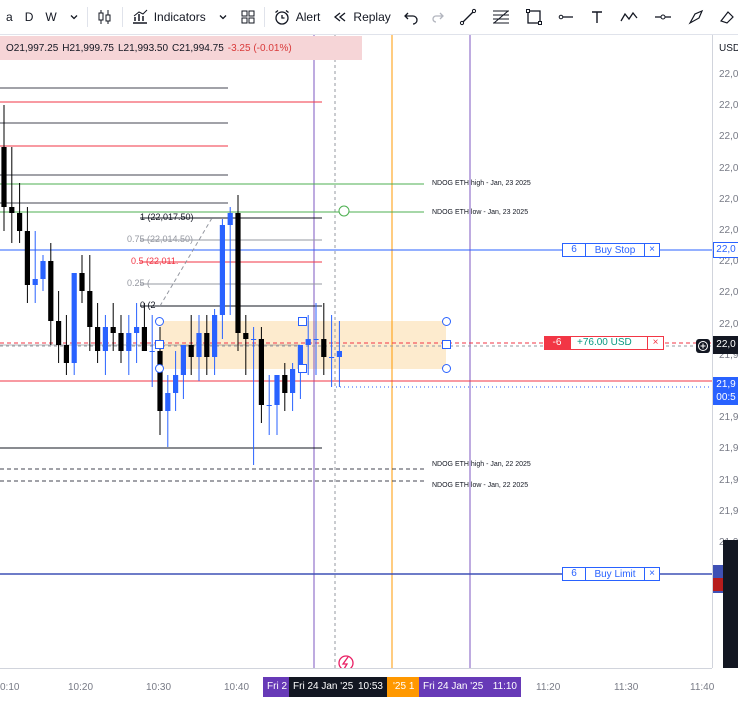 This screenshot has height=713, width=738. I want to click on interval-dropdown, so click(74, 17).